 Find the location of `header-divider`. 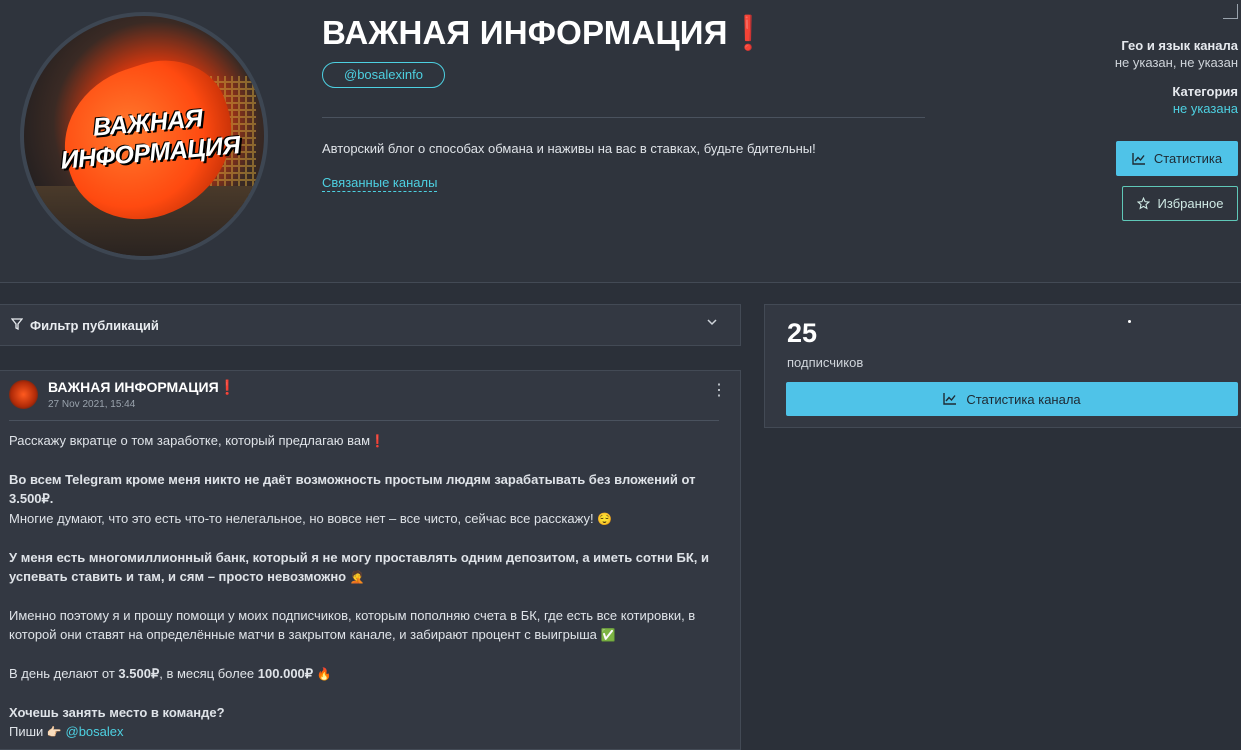

header-divider is located at coordinates (623, 117).